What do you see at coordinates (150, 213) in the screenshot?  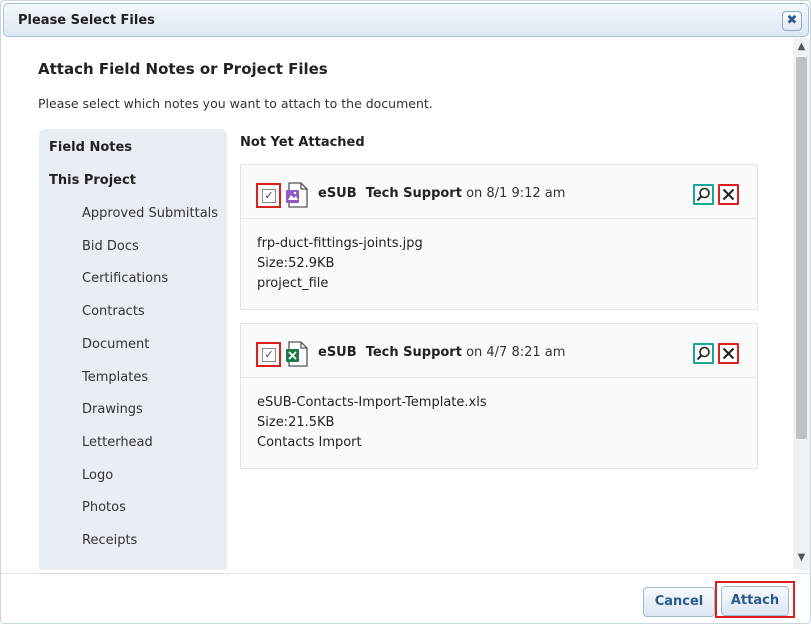 I see `sidebar-item-approved-submittals: Approved Submittals` at bounding box center [150, 213].